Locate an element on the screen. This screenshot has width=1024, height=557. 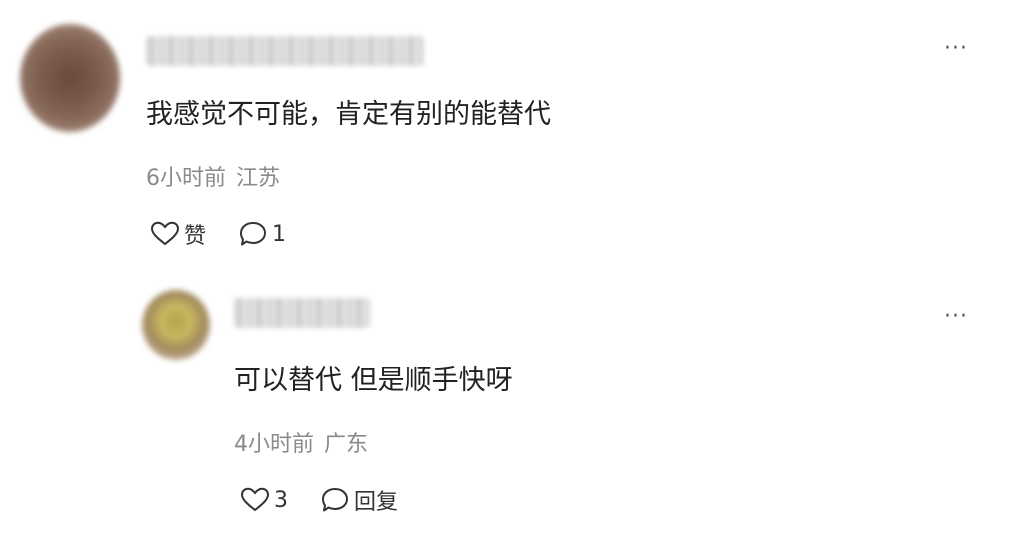
like-label: 赞 is located at coordinates (195, 236).